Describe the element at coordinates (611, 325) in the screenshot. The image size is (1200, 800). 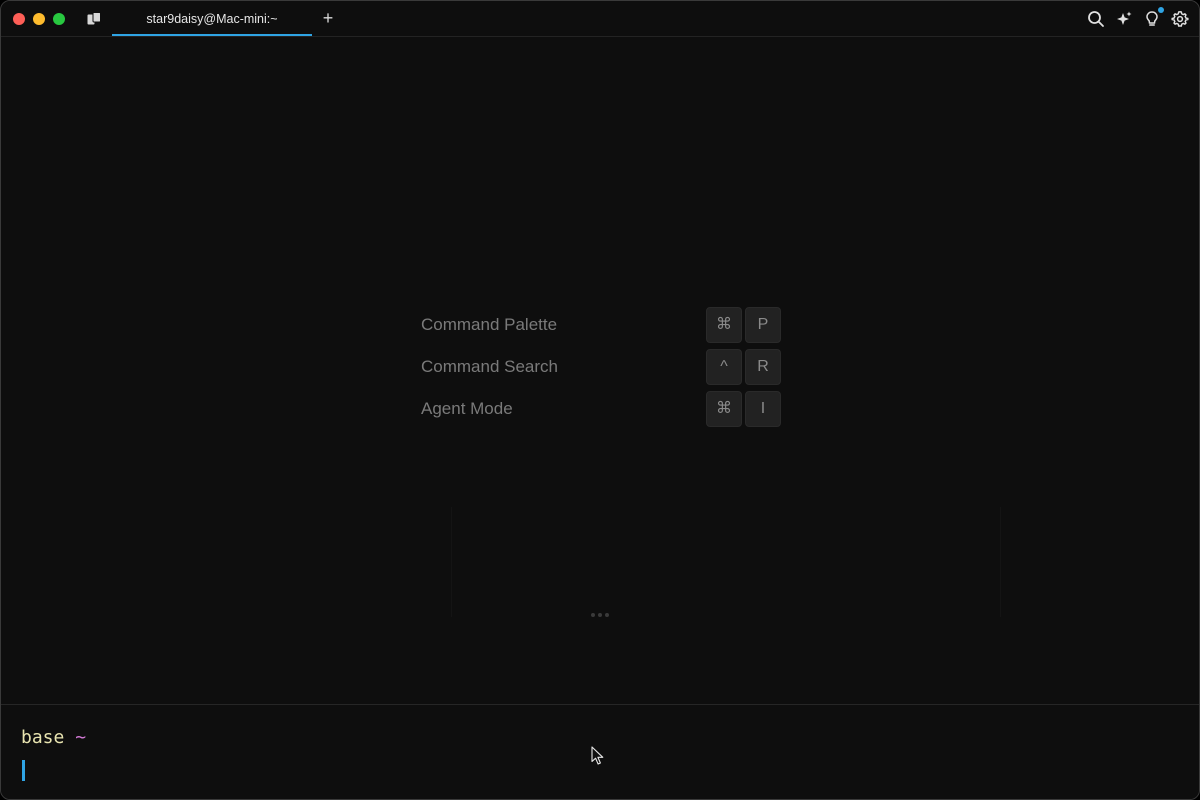
I see `shortcut-command-palette: Command Palette ⌘ P` at that location.